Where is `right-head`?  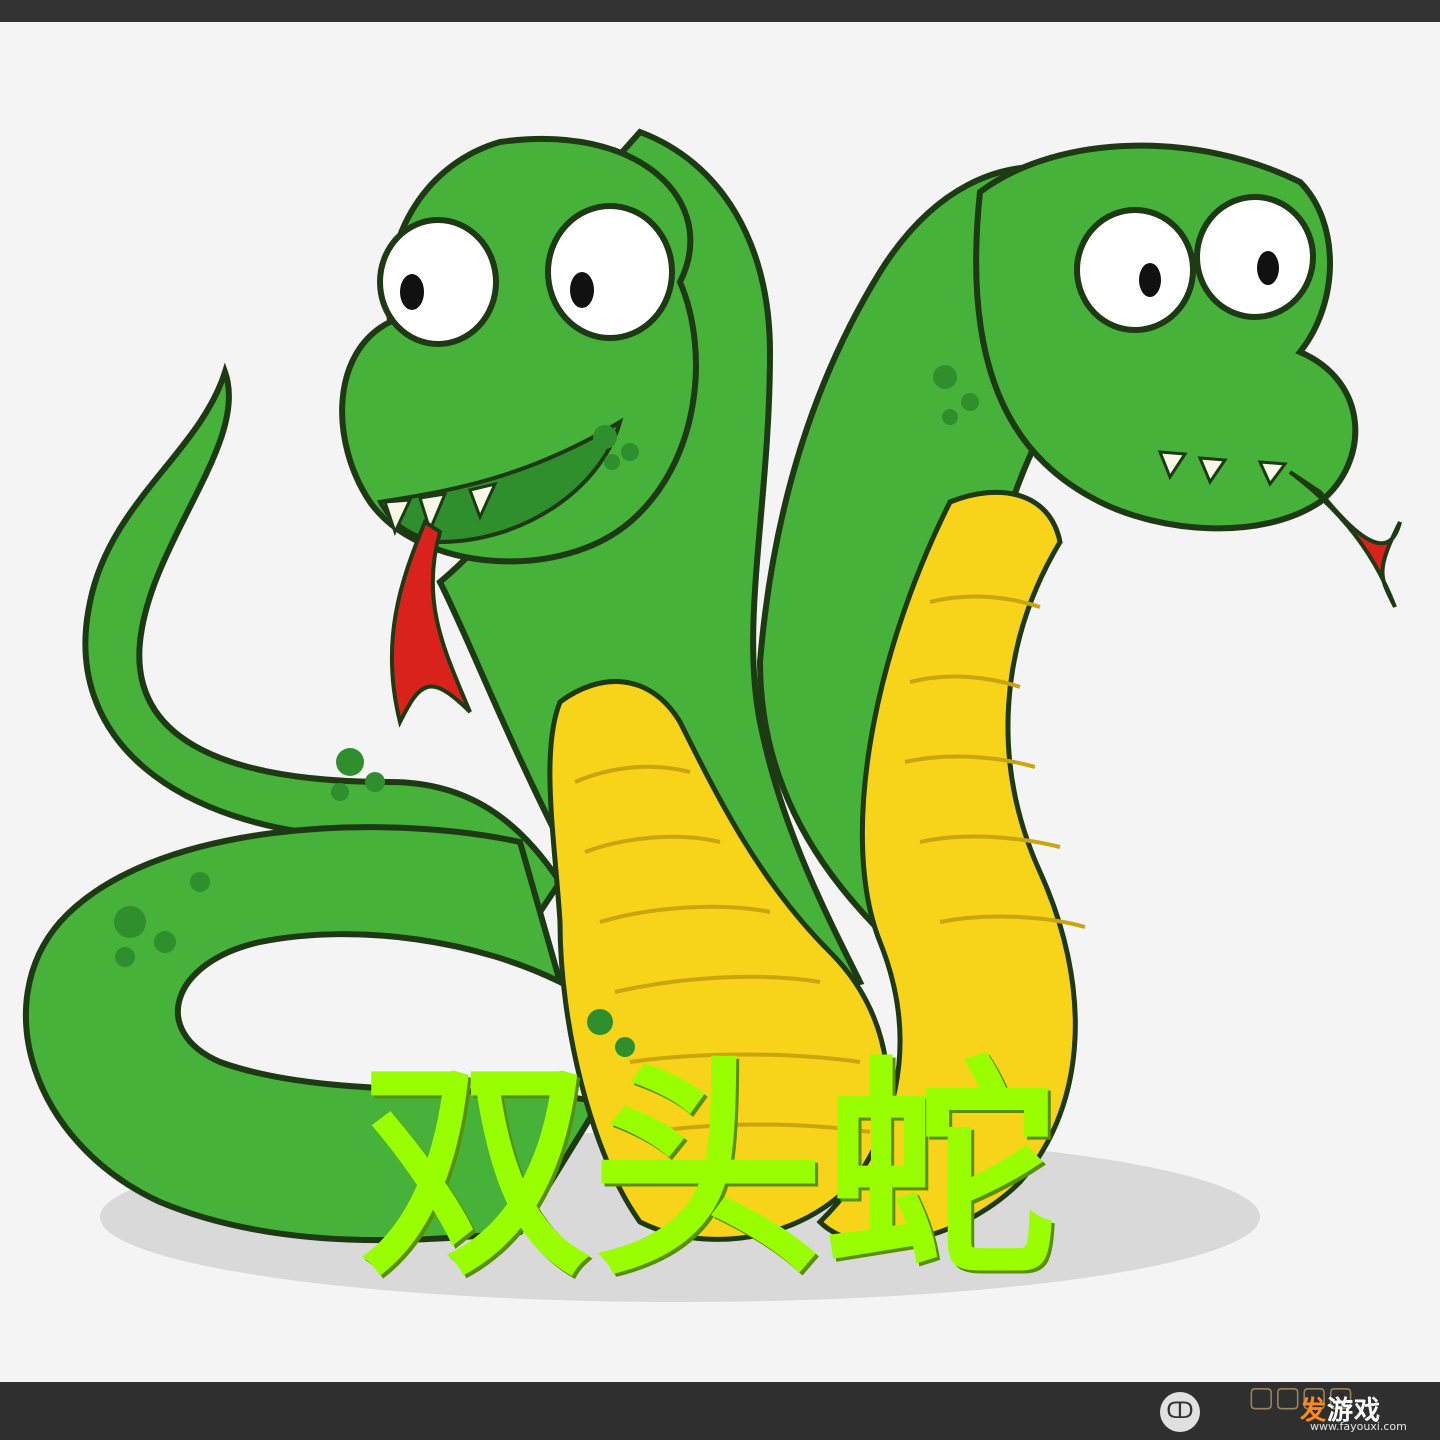 right-head is located at coordinates (1166, 337).